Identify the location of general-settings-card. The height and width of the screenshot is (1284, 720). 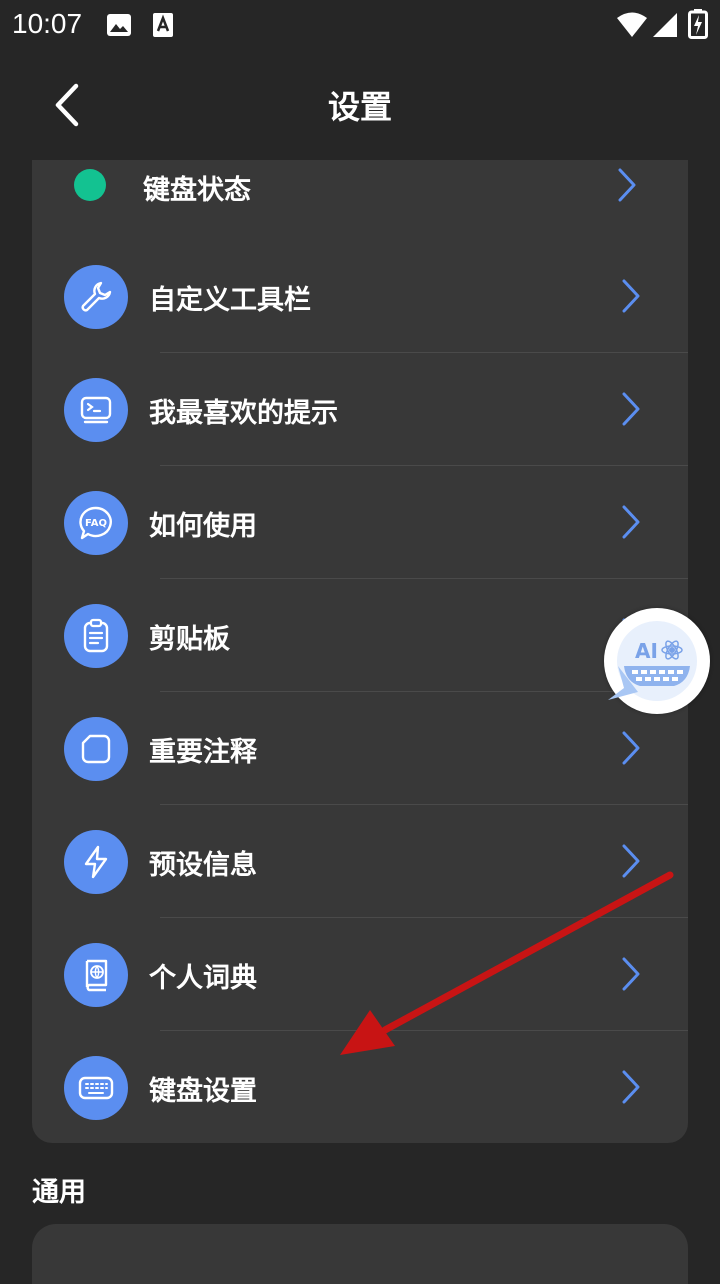
(360, 1254).